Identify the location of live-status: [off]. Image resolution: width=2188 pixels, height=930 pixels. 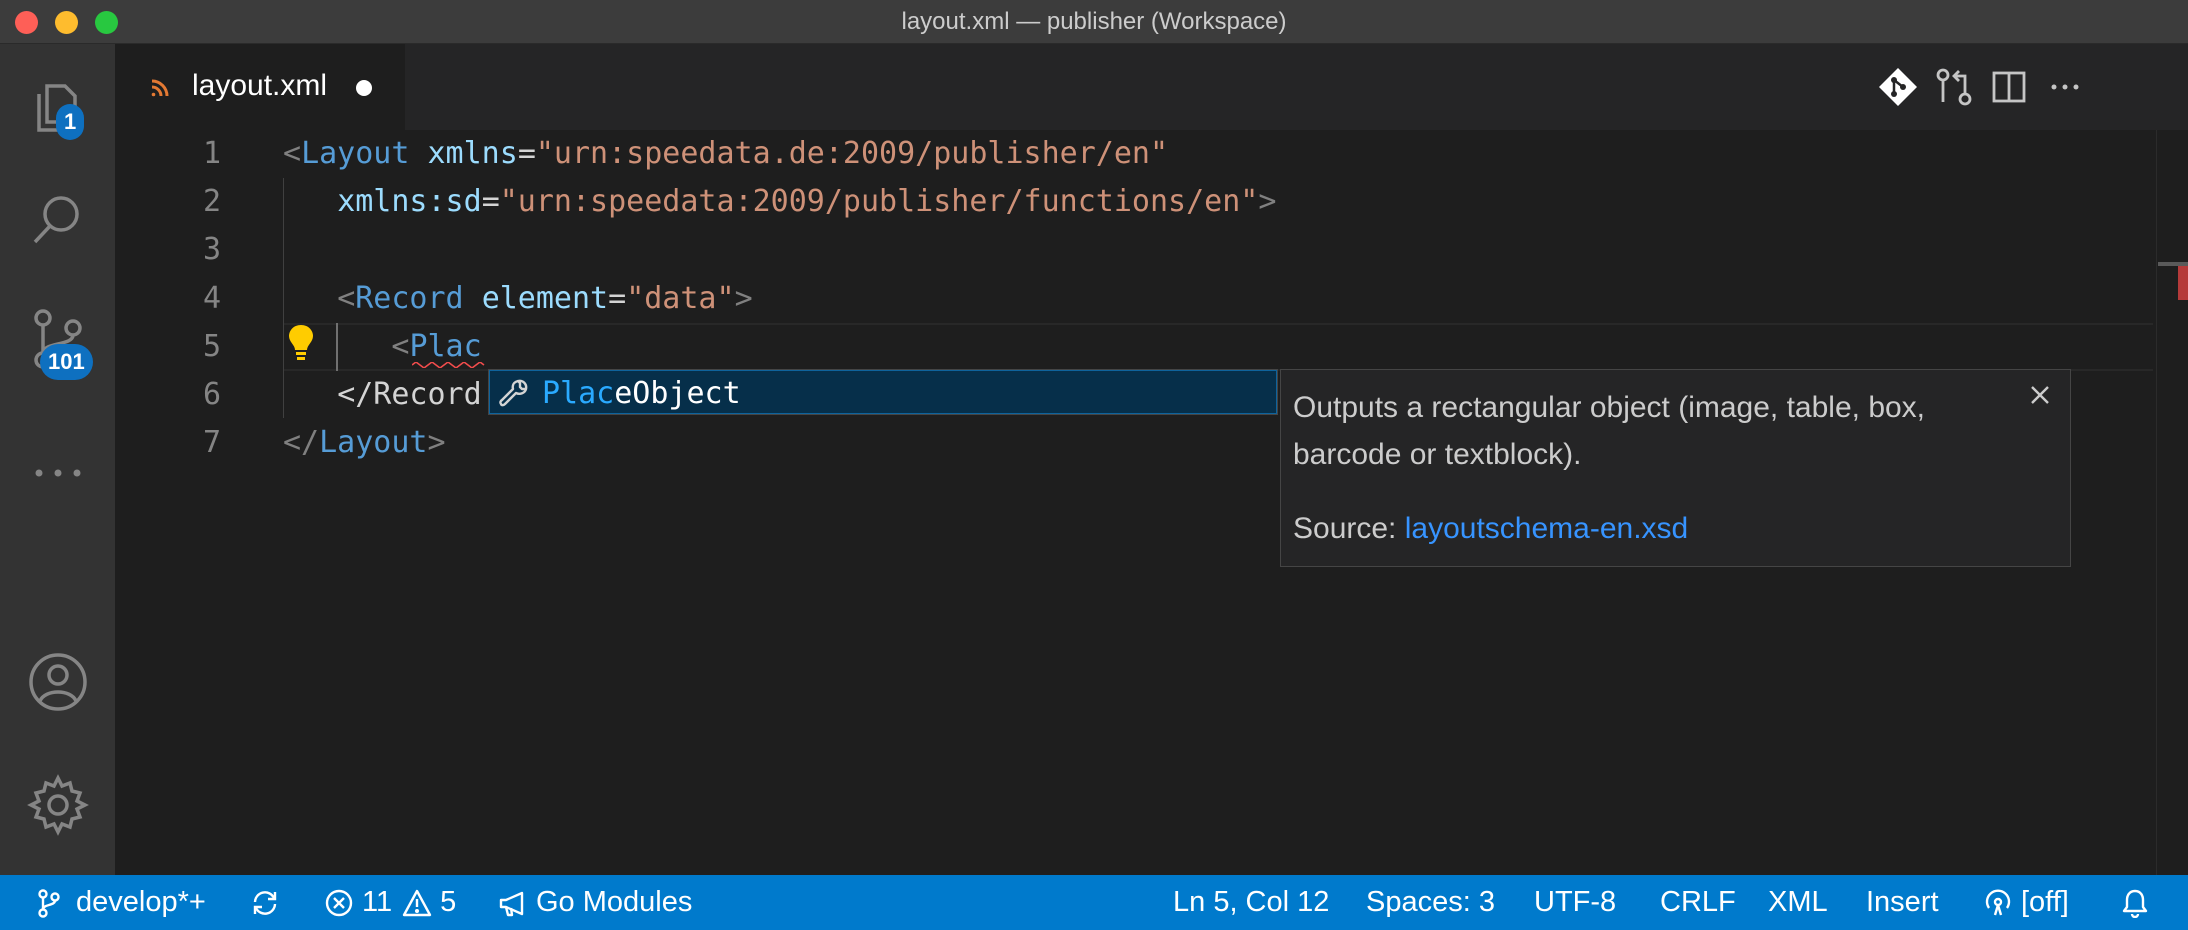
(2045, 902).